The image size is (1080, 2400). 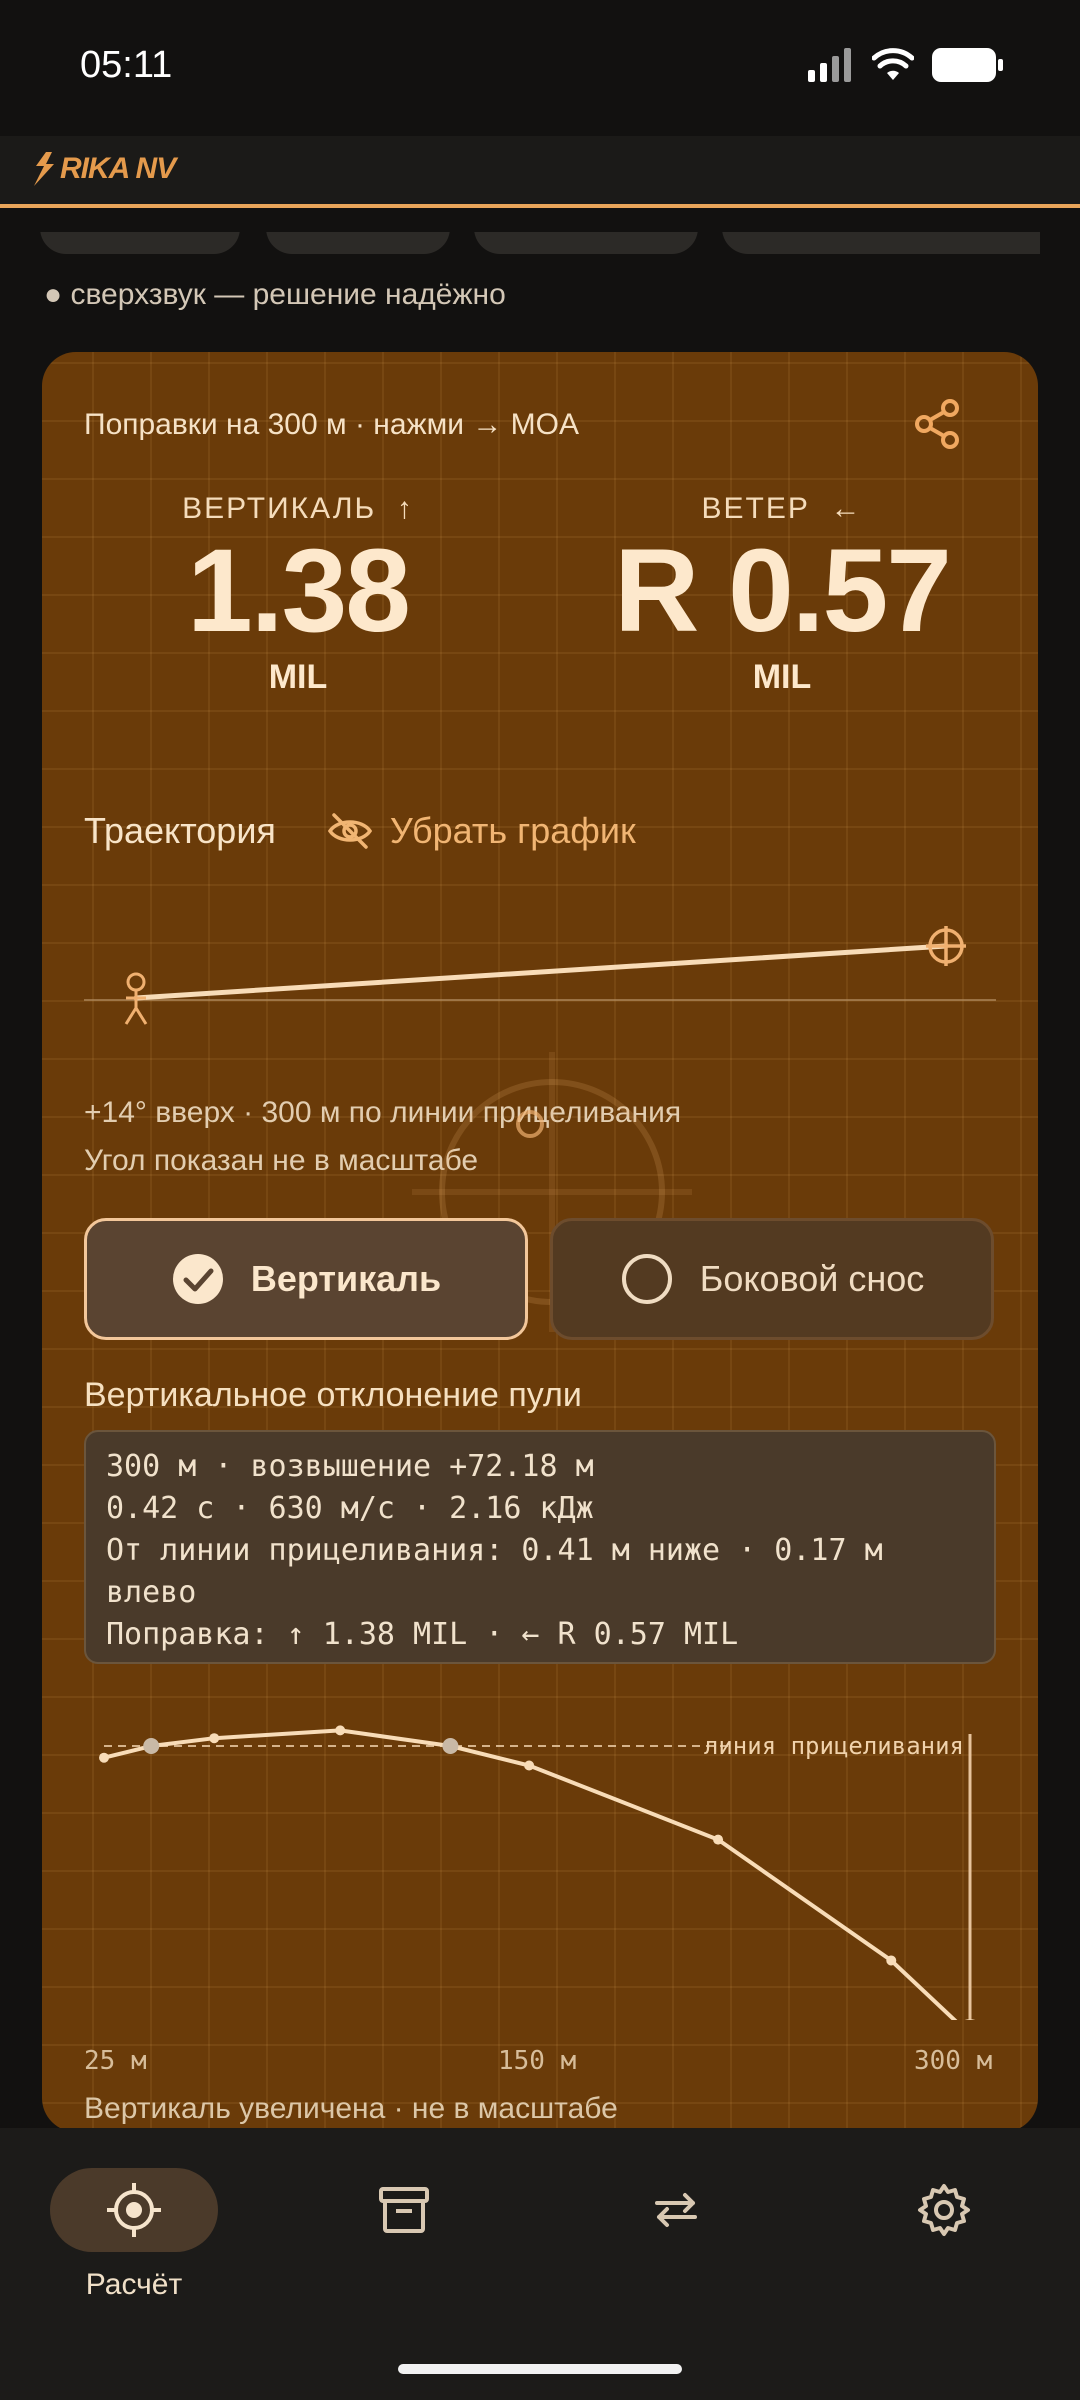 I want to click on app-header: RIKA NV, so click(x=540, y=172).